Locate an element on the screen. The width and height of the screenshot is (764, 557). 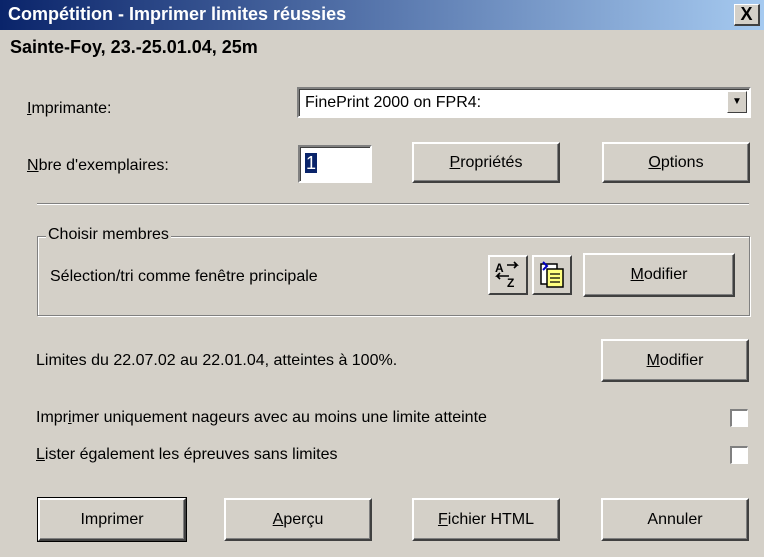
preview-button: Aperçu is located at coordinates (298, 519).